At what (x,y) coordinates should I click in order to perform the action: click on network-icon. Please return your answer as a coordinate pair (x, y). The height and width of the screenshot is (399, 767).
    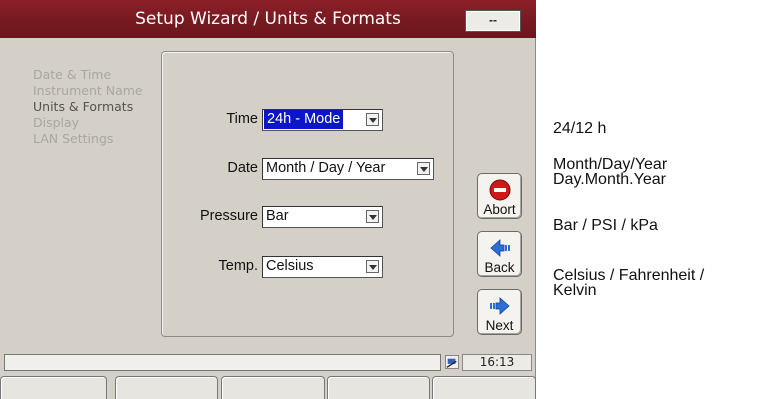
    Looking at the image, I should click on (452, 362).